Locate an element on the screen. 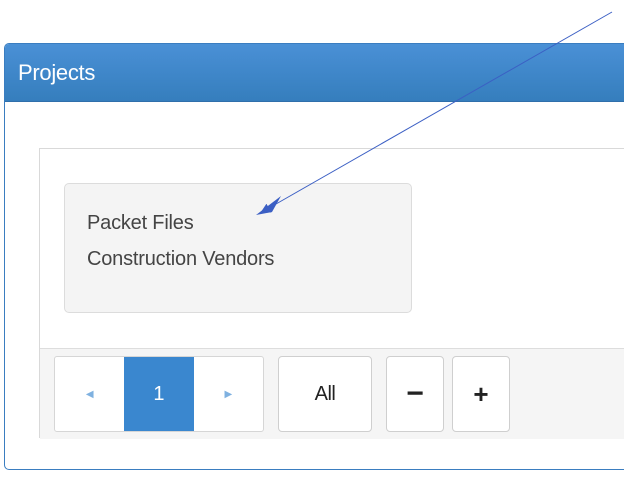 The height and width of the screenshot is (485, 624). next-page-button: ▶ is located at coordinates (228, 394).